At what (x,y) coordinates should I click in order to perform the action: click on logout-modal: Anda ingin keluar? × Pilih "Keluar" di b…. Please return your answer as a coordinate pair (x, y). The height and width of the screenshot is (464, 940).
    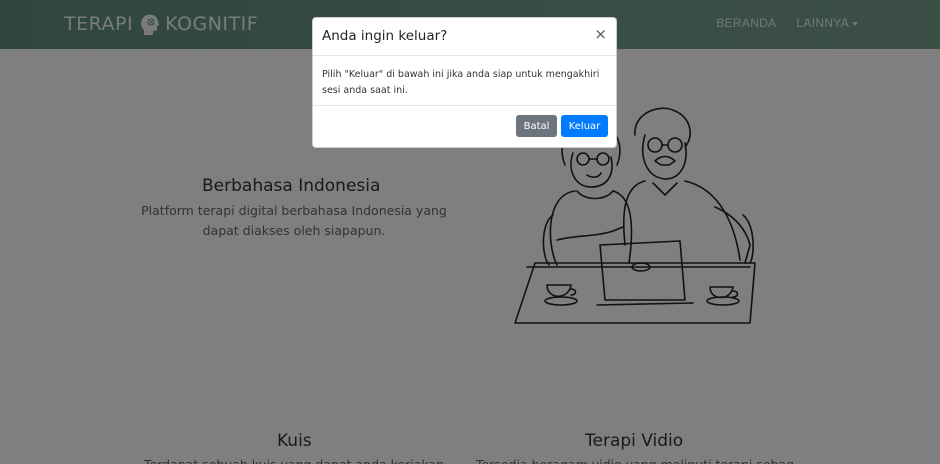
    Looking at the image, I should click on (464, 82).